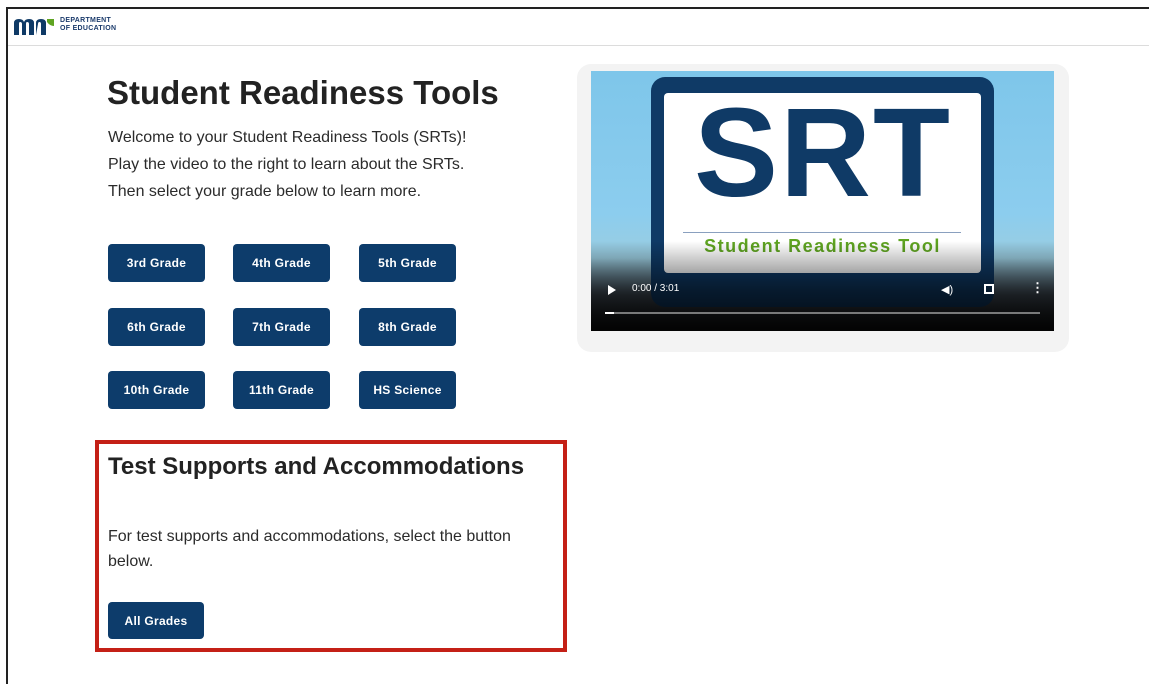 The image size is (1149, 684). What do you see at coordinates (656, 288) in the screenshot?
I see `video-time: 0:00 / 3:01` at bounding box center [656, 288].